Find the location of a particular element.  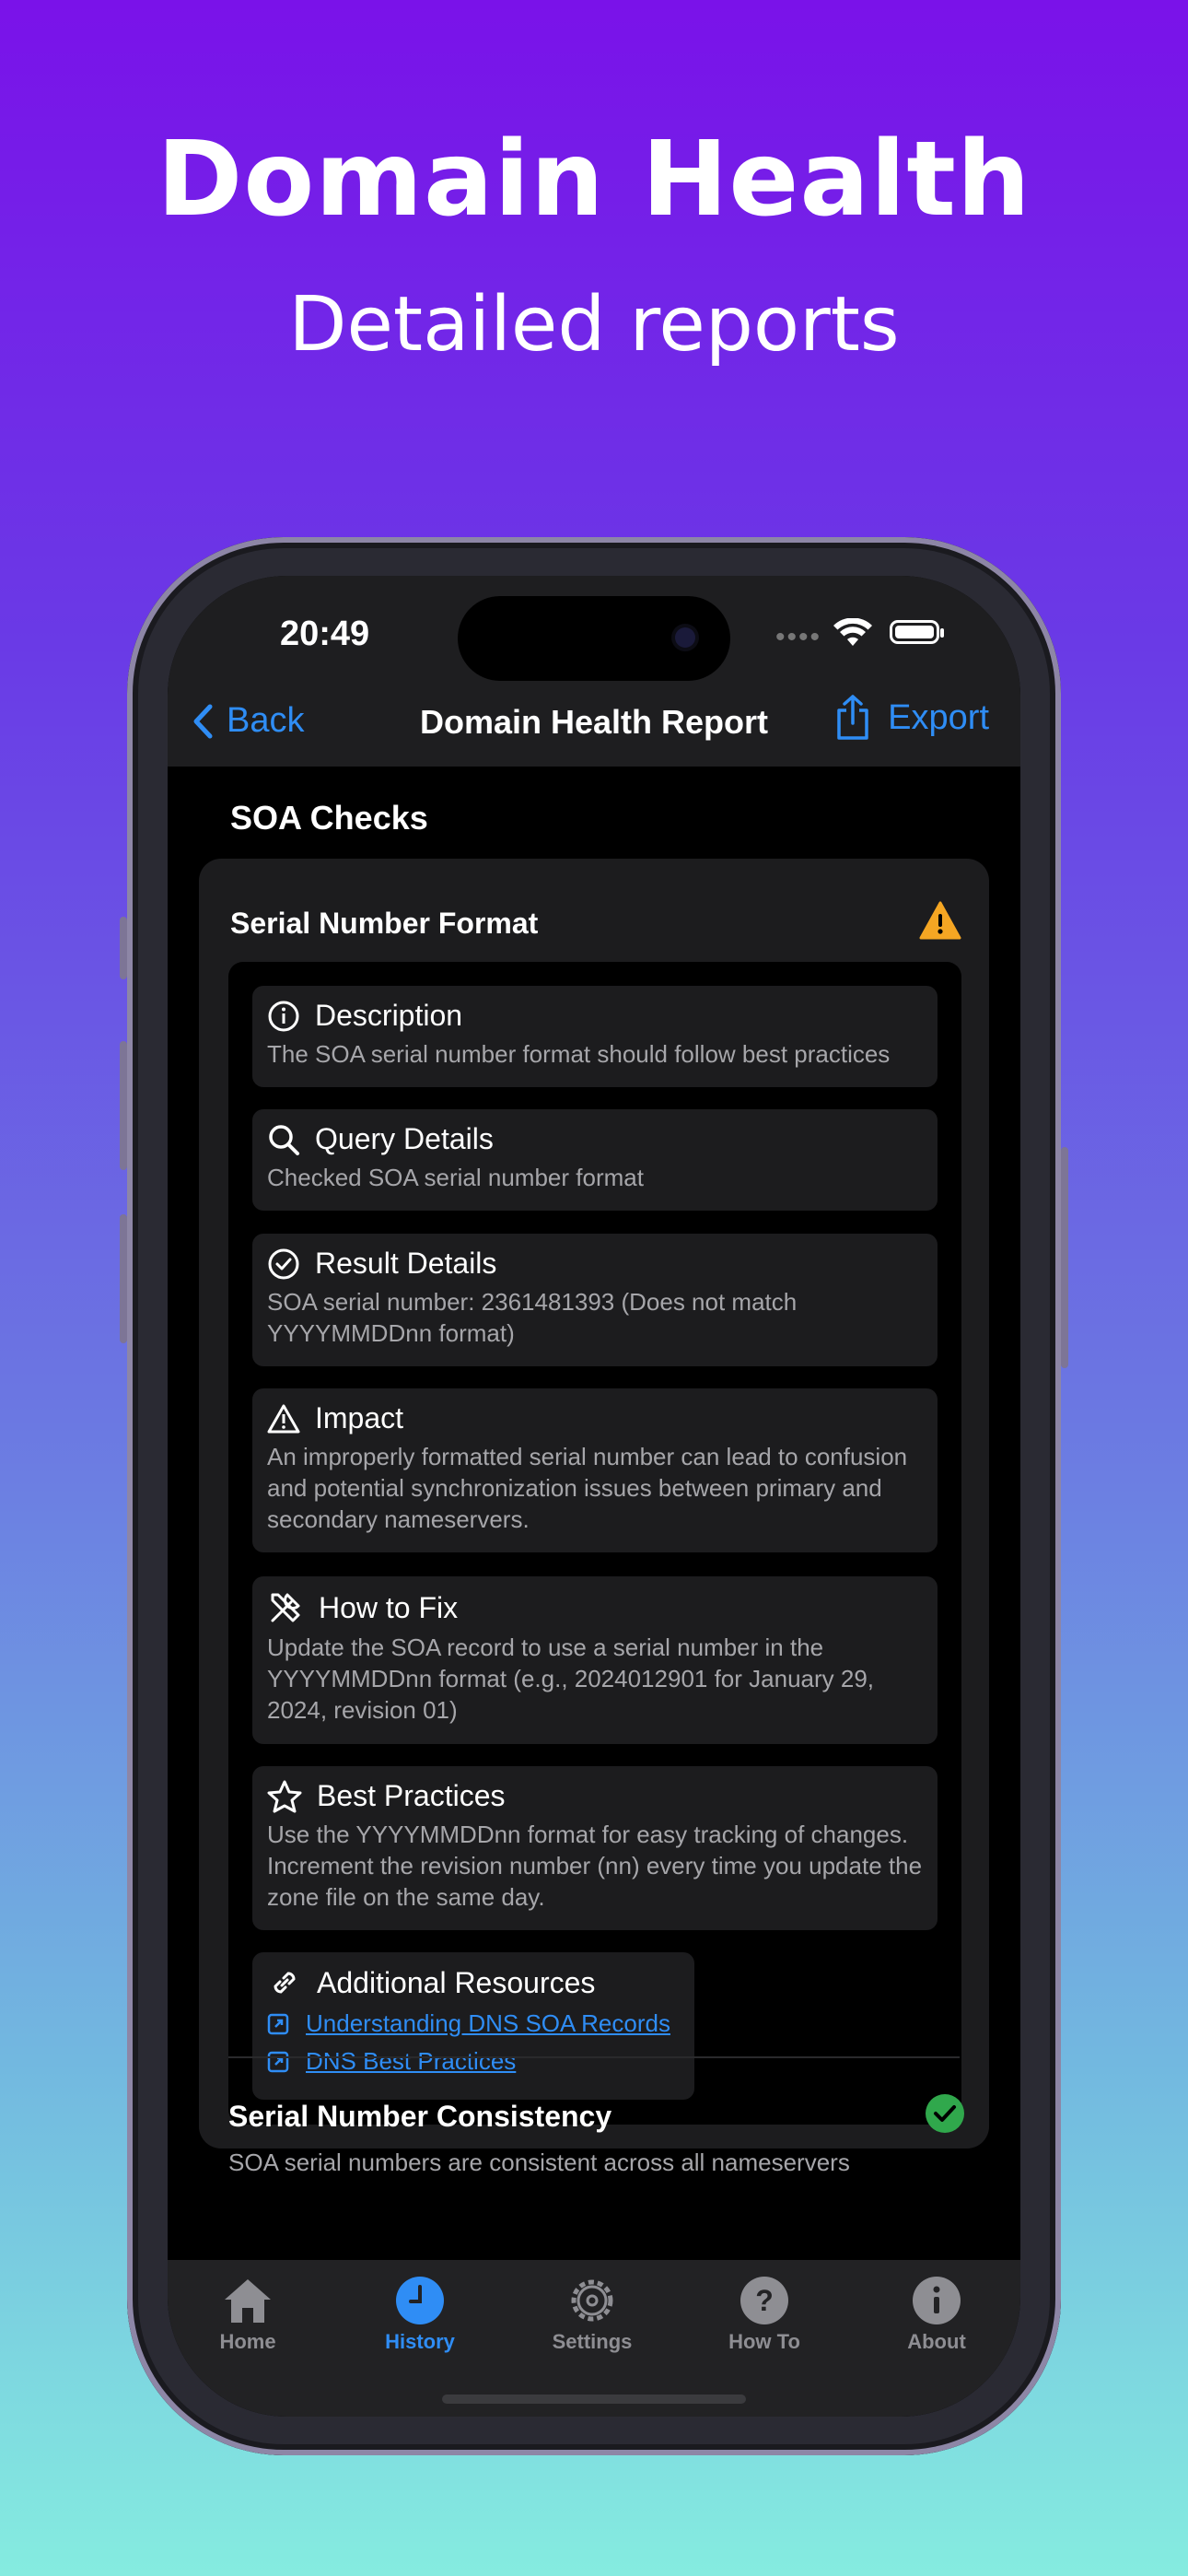

detail-title: Result Details is located at coordinates (406, 1264).